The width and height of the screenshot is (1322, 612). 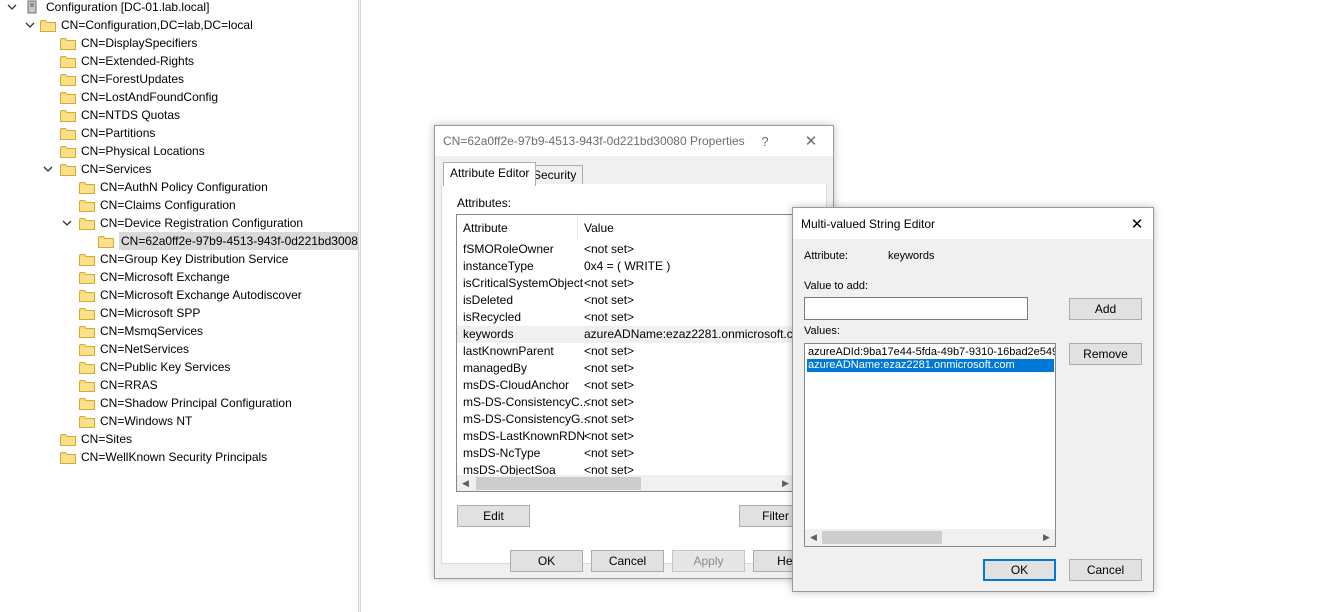 What do you see at coordinates (493, 516) in the screenshot?
I see `edit-button: Edit` at bounding box center [493, 516].